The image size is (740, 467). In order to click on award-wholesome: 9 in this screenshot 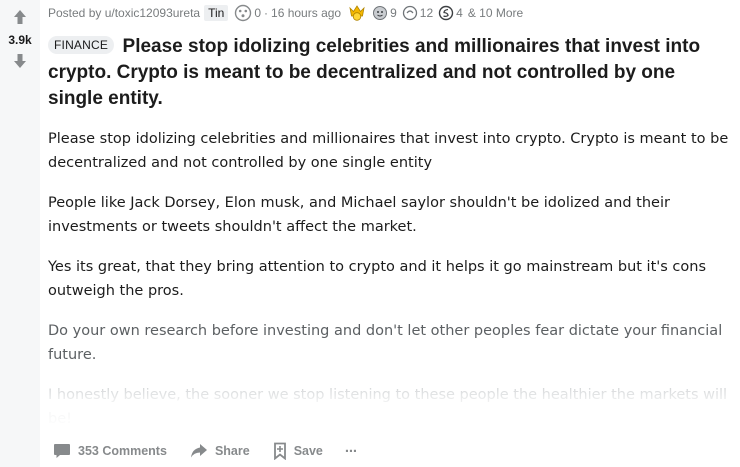, I will do `click(384, 13)`.